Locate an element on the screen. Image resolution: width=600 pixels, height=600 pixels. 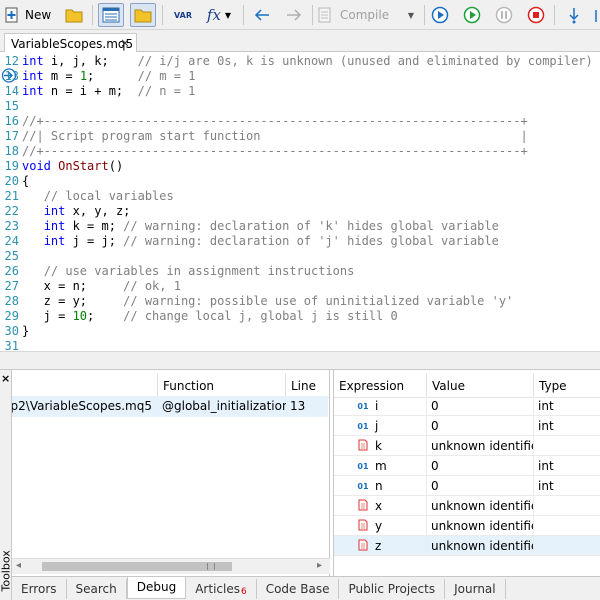
tab-code-base: Code Base is located at coordinates (298, 589).